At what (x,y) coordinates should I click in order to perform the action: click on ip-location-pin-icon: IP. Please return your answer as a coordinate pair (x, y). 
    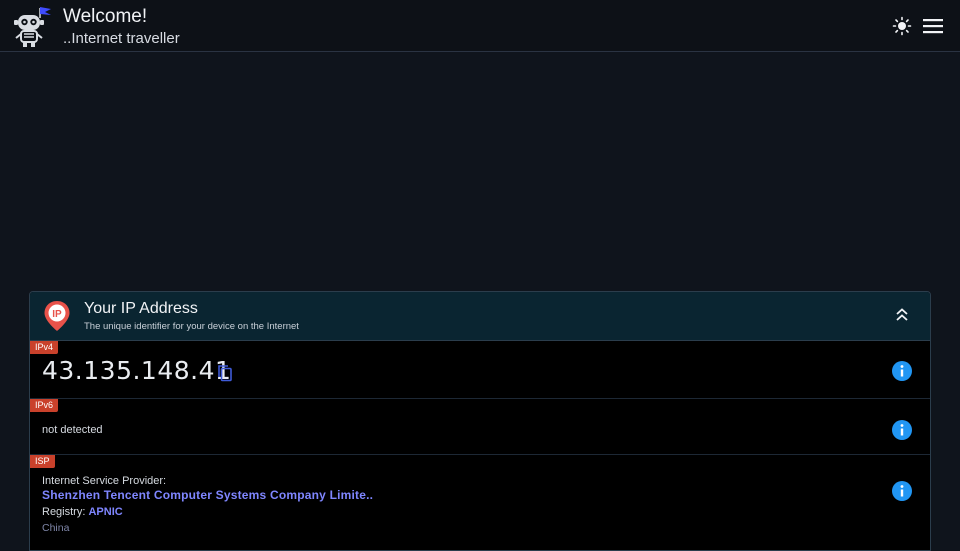
    Looking at the image, I should click on (57, 316).